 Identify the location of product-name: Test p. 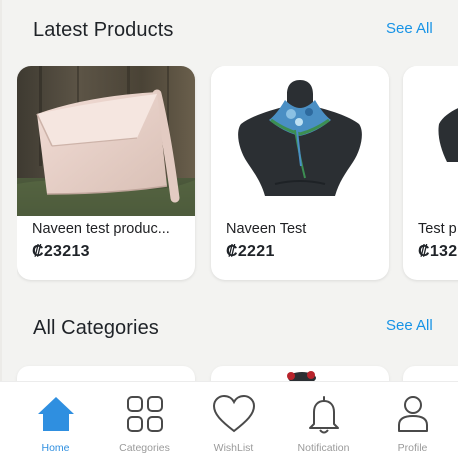
(437, 229).